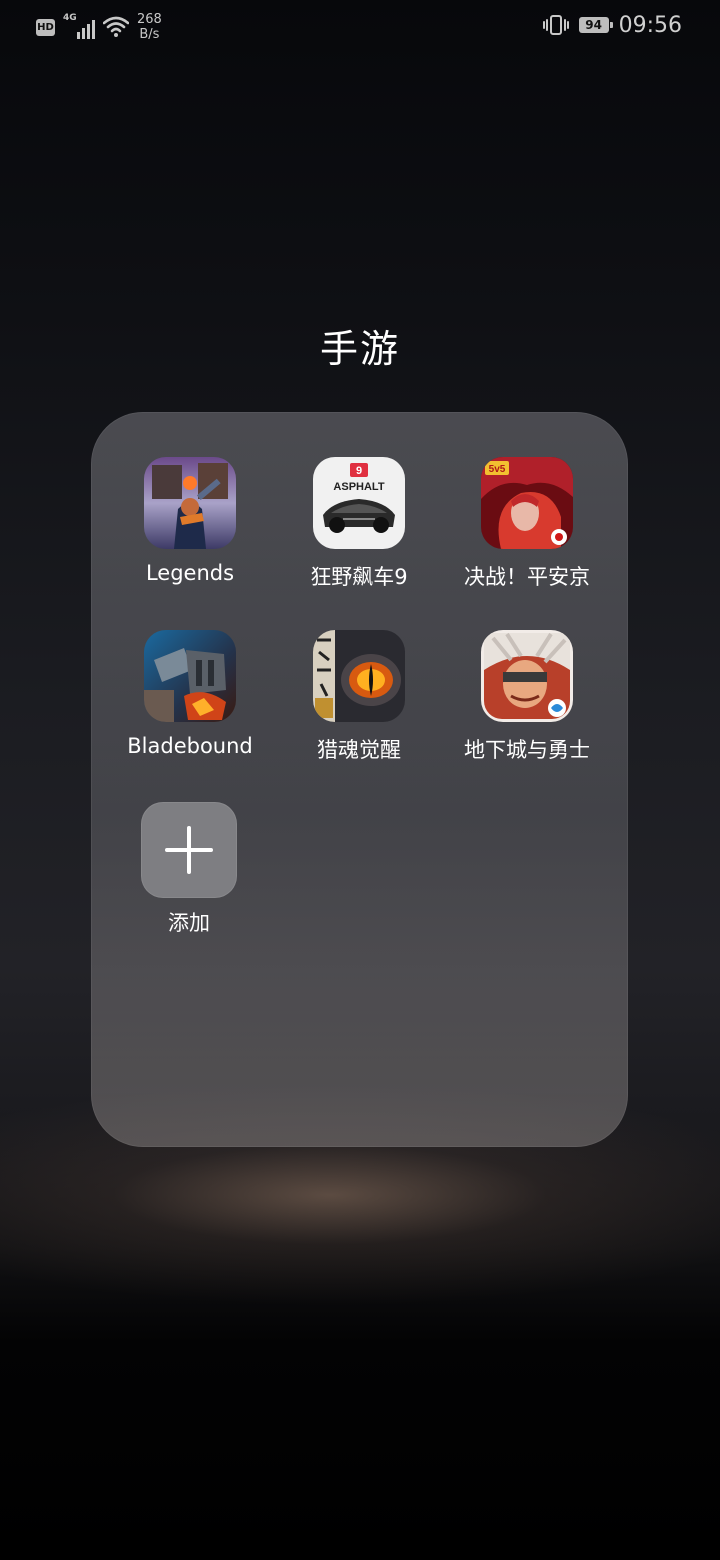 This screenshot has height=1560, width=720. Describe the element at coordinates (359, 471) in the screenshot. I see `asphalt-badge: 9` at that location.